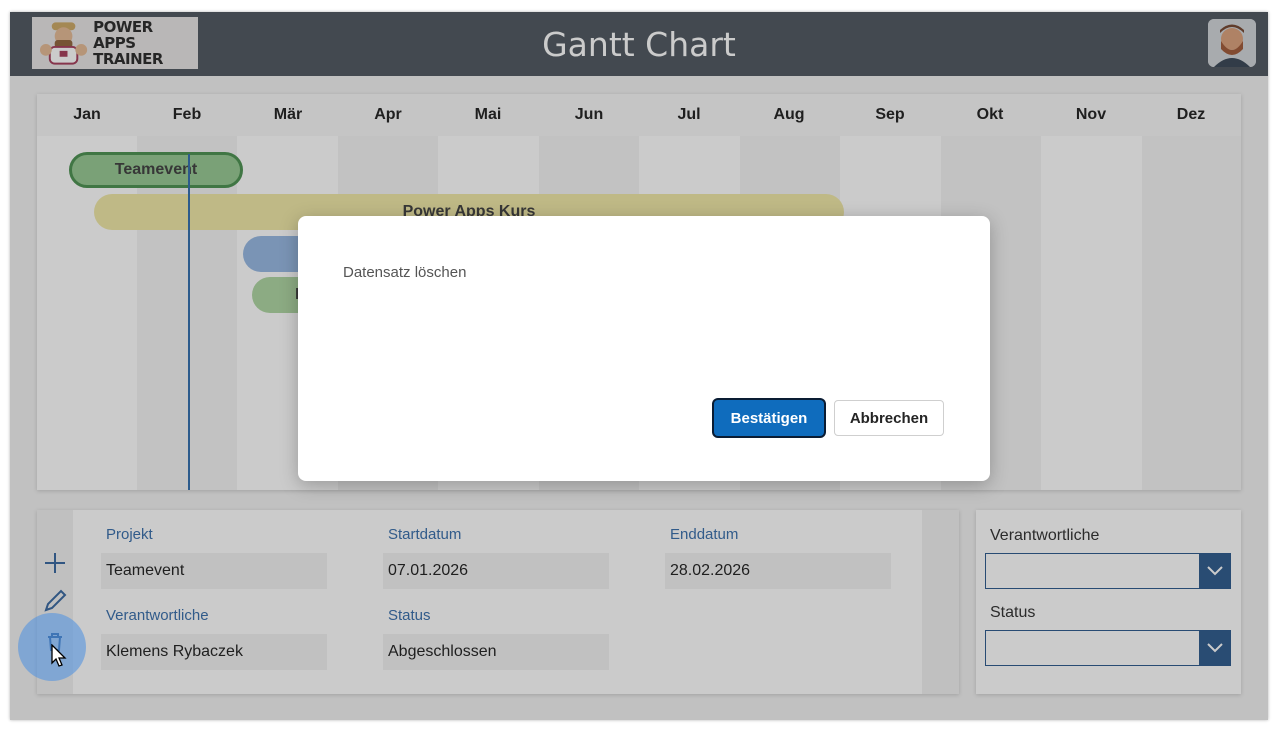  Describe the element at coordinates (59, 655) in the screenshot. I see `mouse-cursor-icon` at that location.